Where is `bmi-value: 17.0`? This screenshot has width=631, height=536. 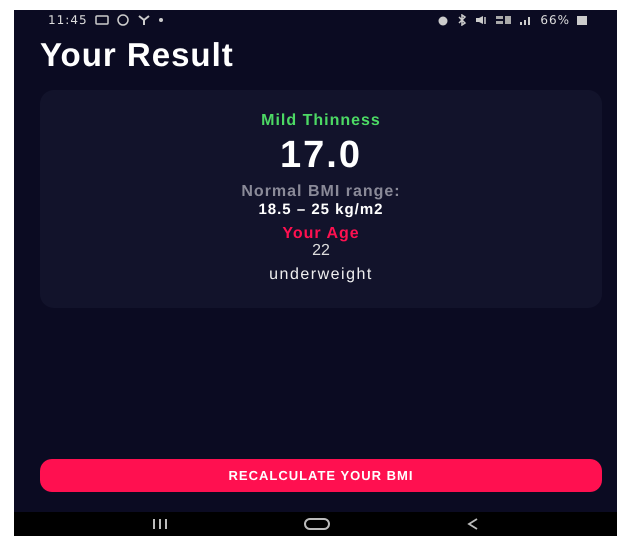
bmi-value: 17.0 is located at coordinates (321, 155).